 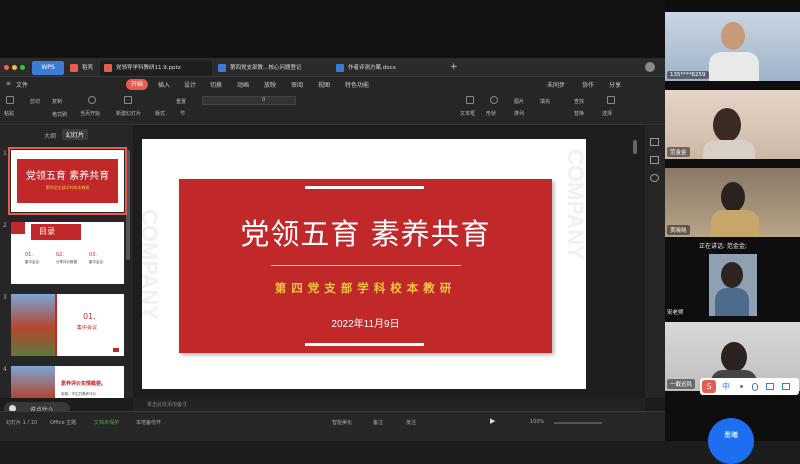 I want to click on menu-transition: 切换, so click(x=216, y=84).